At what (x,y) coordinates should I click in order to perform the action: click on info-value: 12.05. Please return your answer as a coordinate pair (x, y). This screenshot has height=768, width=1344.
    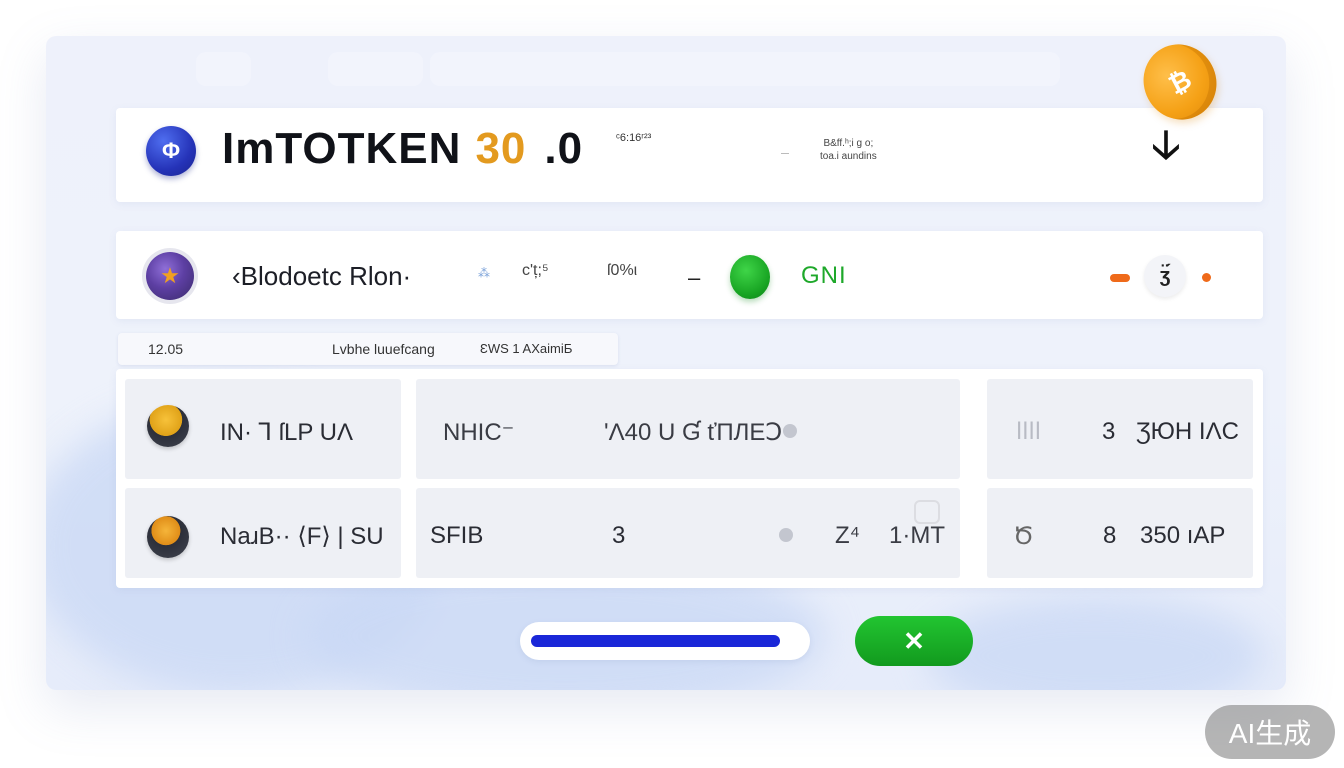
    Looking at the image, I should click on (166, 349).